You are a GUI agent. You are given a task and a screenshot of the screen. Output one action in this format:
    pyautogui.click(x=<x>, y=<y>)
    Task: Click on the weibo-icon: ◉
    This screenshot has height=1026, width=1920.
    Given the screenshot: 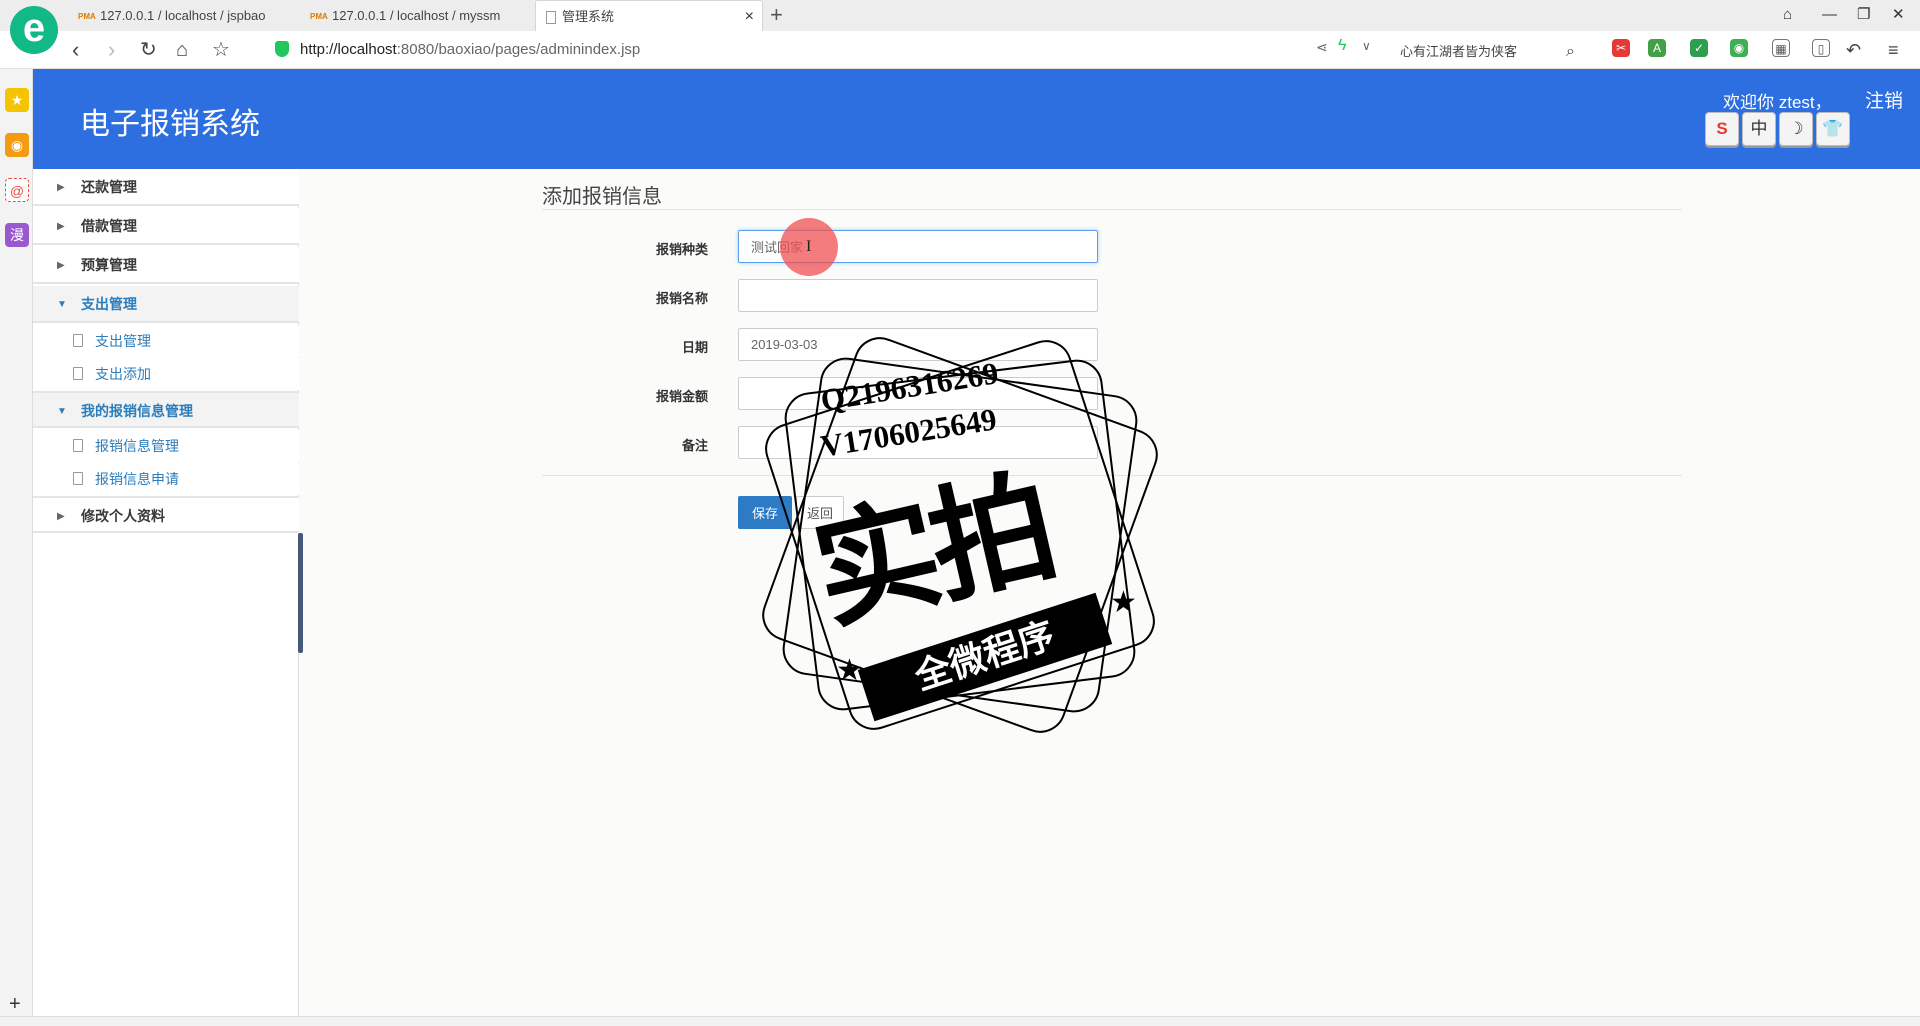 What is the action you would take?
    pyautogui.click(x=17, y=145)
    